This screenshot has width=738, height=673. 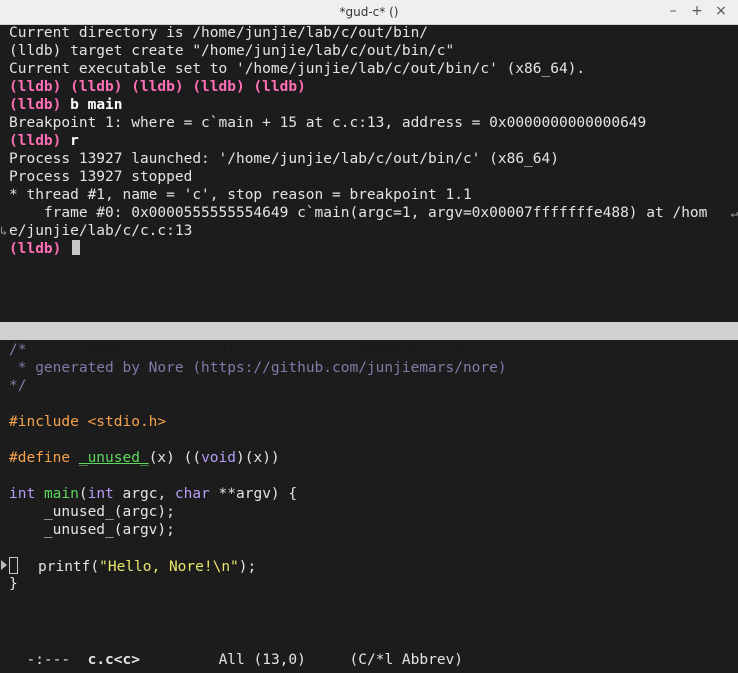 What do you see at coordinates (101, 177) in the screenshot?
I see `gud-line: Process 13927 stopped` at bounding box center [101, 177].